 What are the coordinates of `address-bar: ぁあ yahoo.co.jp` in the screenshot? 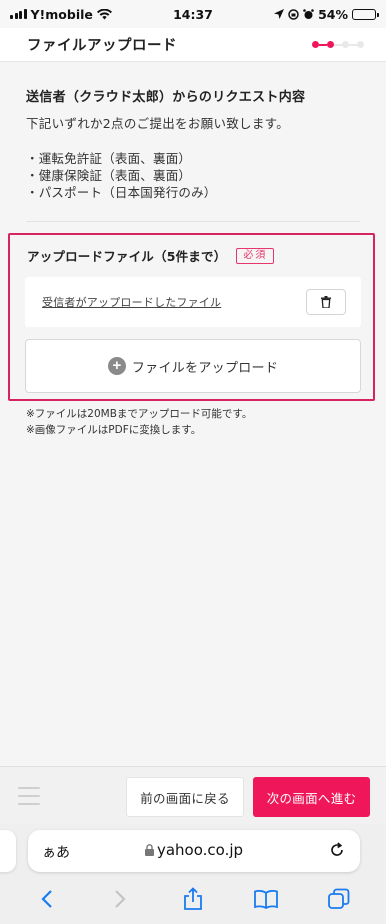 It's located at (194, 851).